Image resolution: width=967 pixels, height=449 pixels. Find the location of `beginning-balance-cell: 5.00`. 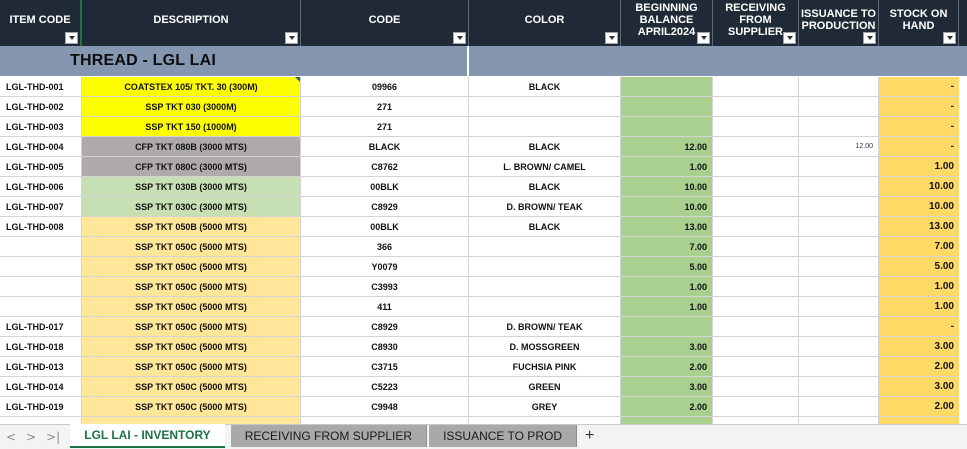

beginning-balance-cell: 5.00 is located at coordinates (667, 267).